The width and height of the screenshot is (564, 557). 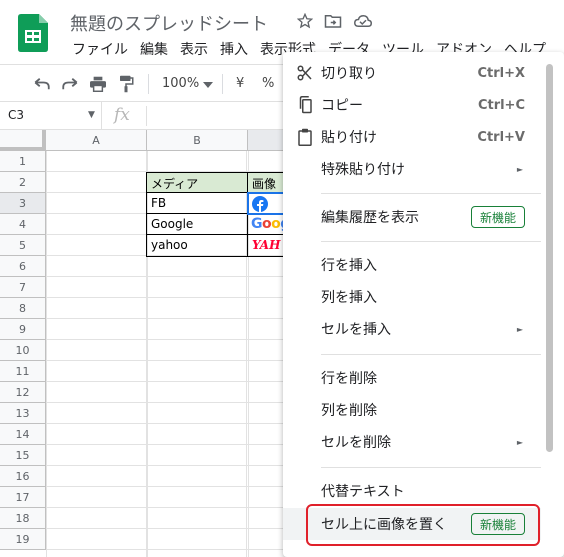 I want to click on menu-delete-column-label: 列を削除, so click(x=349, y=411).